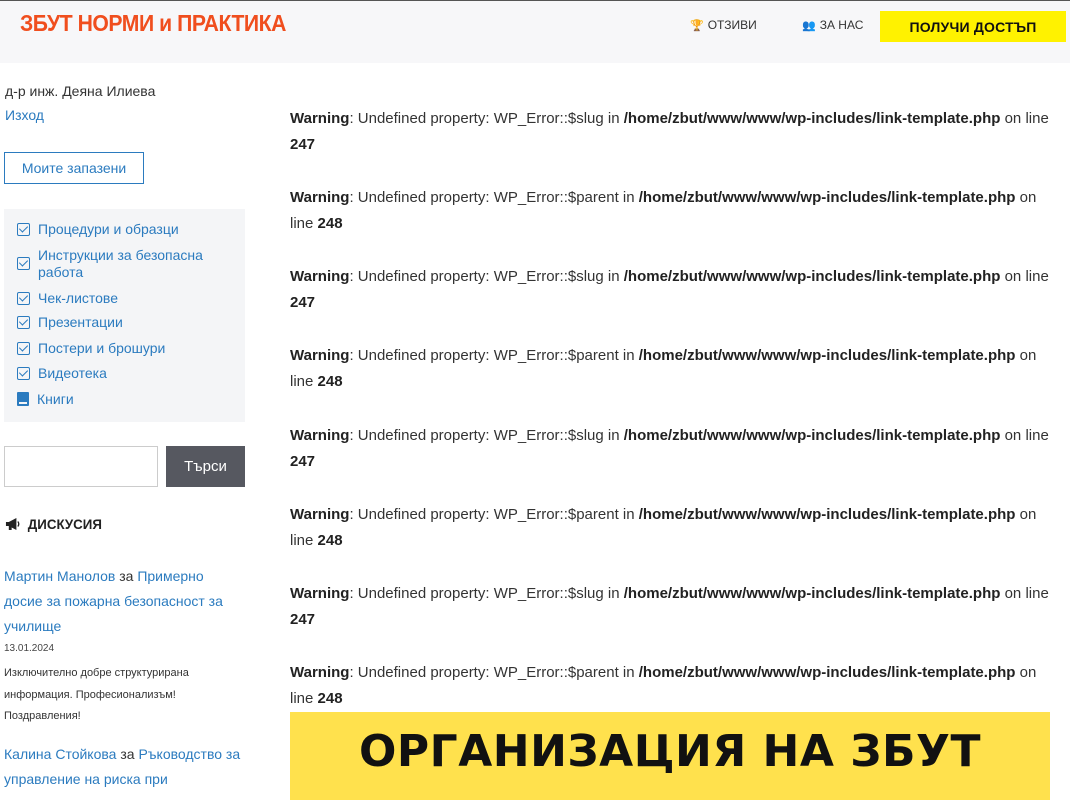 This screenshot has width=1070, height=800. I want to click on menu-item-posters: Постери и брошури, so click(91, 348).